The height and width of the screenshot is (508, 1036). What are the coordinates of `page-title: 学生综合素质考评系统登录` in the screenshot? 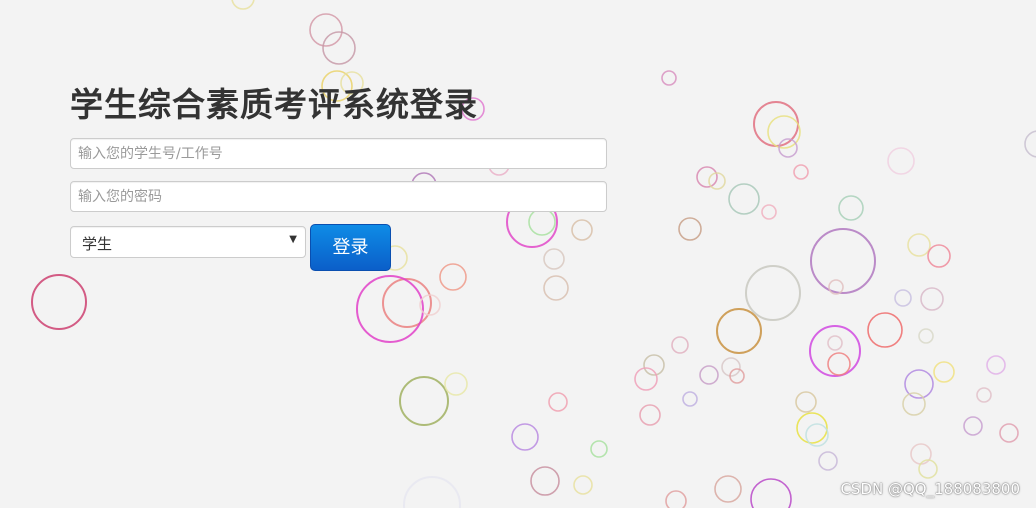 It's located at (274, 104).